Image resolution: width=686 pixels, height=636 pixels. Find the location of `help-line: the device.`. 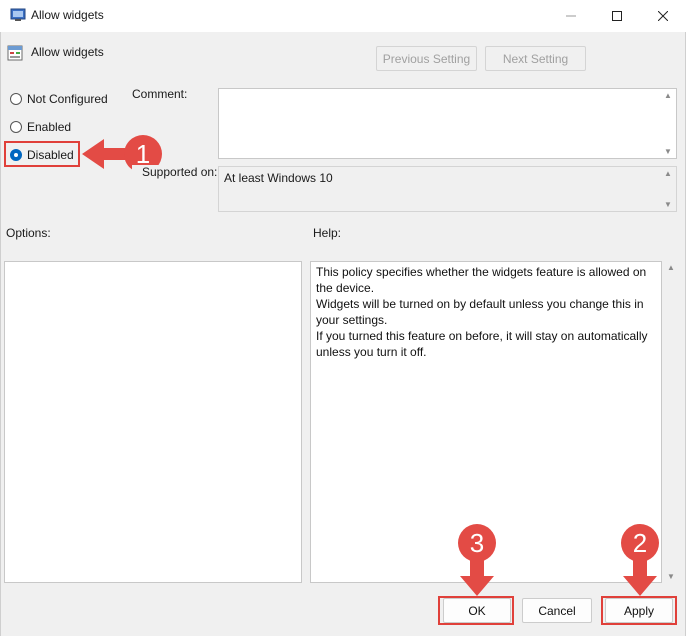

help-line: the device. is located at coordinates (345, 288).